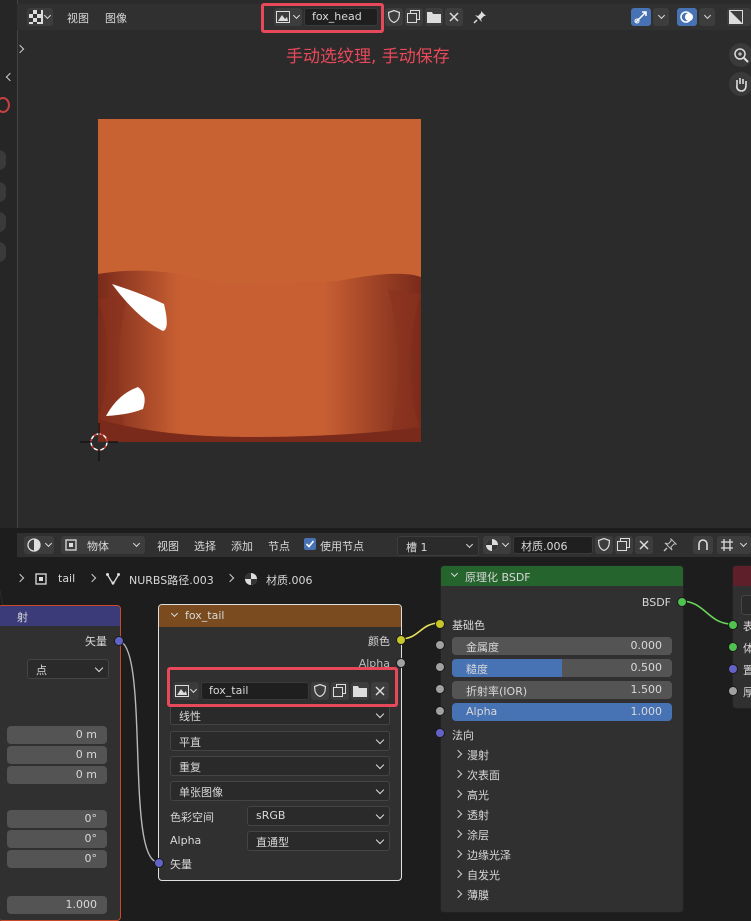  Describe the element at coordinates (562, 668) in the screenshot. I see `roughness-field: 糙度 0.500` at that location.